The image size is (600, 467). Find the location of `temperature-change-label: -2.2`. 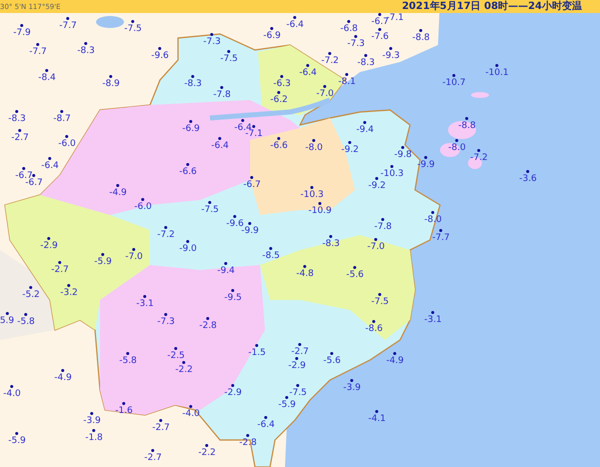

temperature-change-label: -2.2 is located at coordinates (207, 453).